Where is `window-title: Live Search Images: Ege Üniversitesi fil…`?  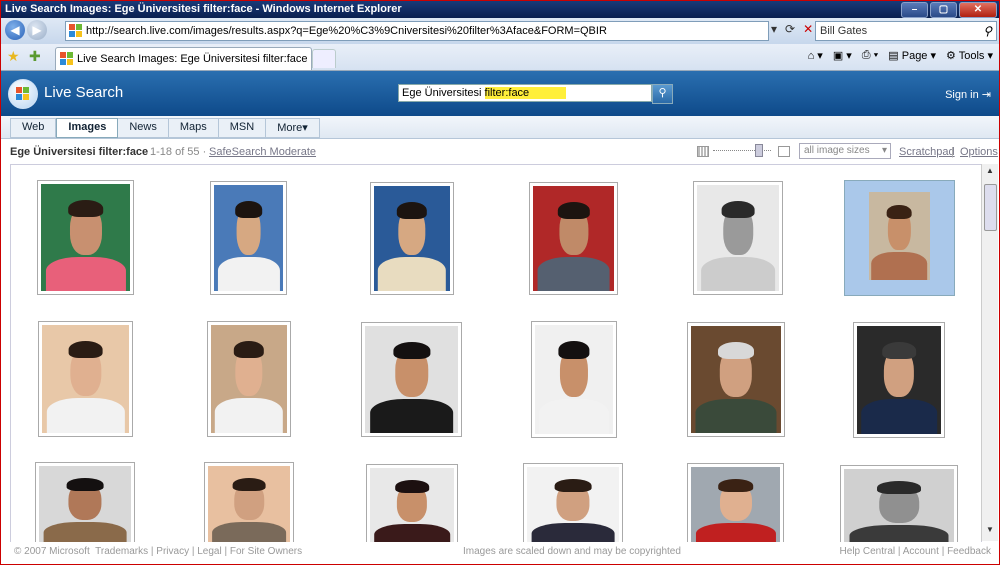 window-title: Live Search Images: Ege Üniversitesi fil… is located at coordinates (203, 9).